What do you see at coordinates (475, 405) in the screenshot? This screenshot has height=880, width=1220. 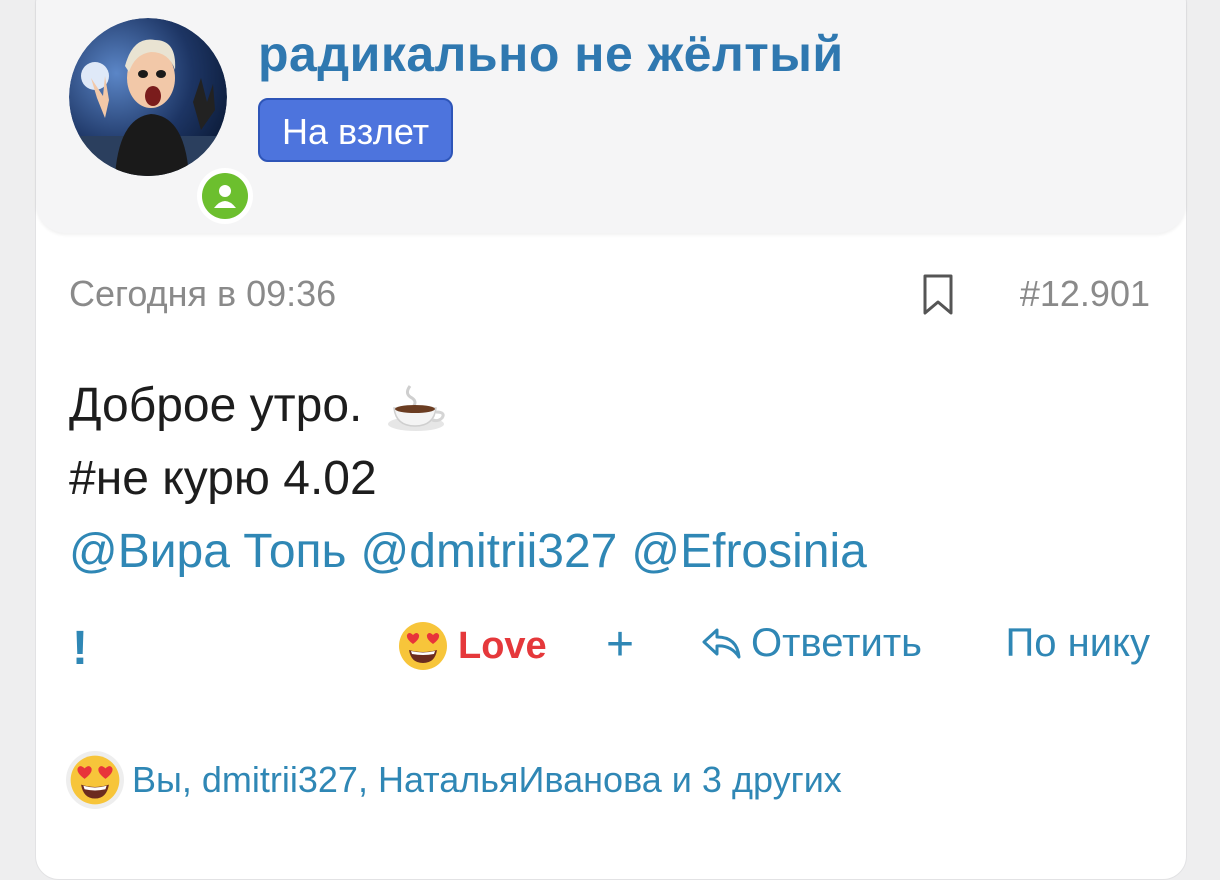 I see `post-line-1: Доброе утро.` at bounding box center [475, 405].